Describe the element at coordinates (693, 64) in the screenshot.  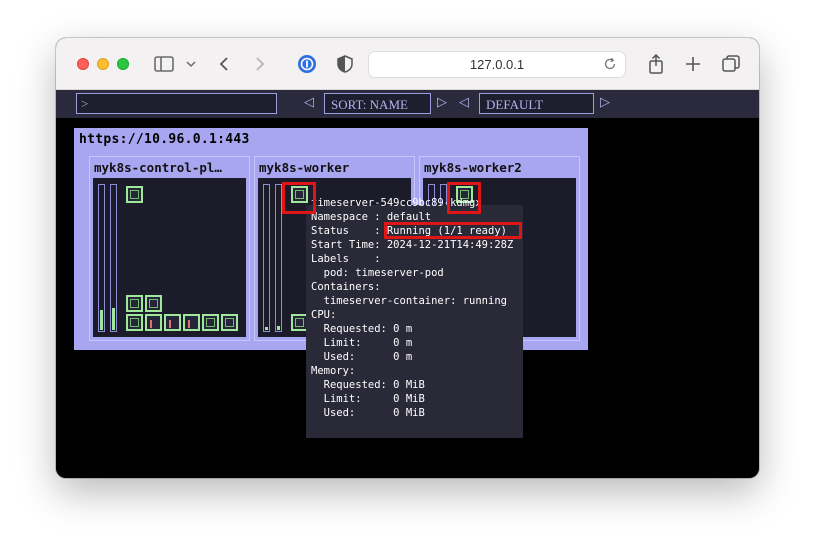
I see `new-tab-icon` at that location.